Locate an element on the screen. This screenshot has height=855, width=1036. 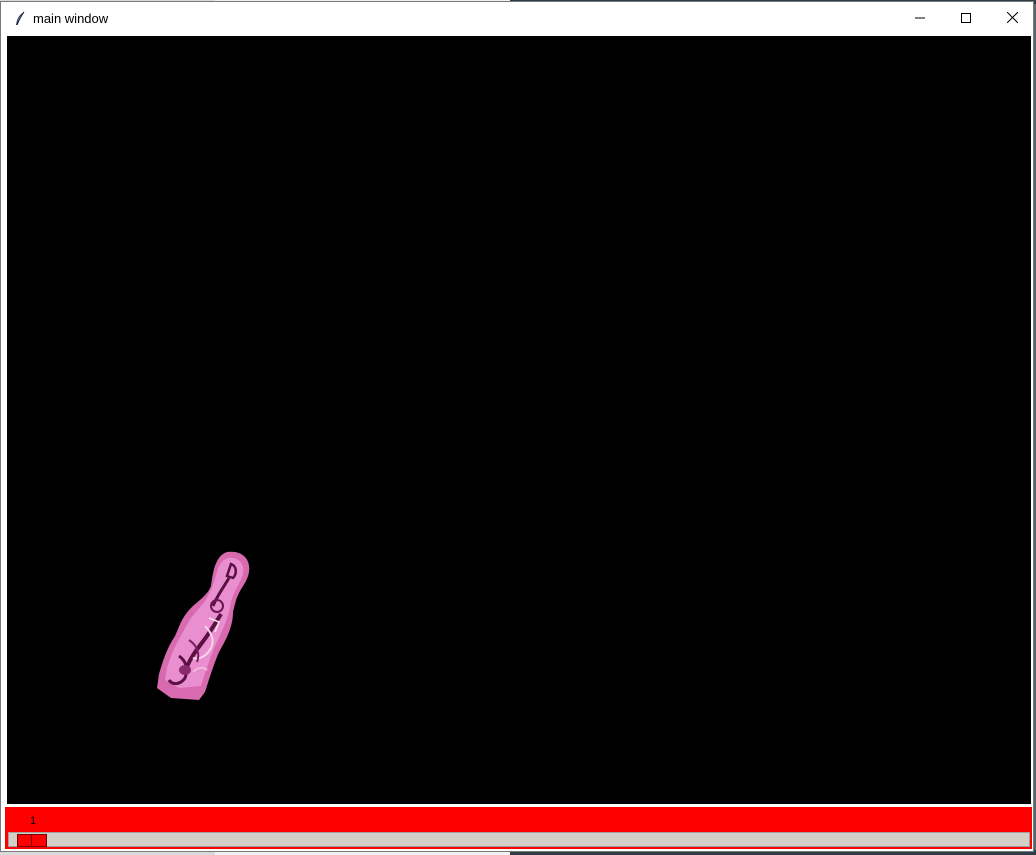
minimize-icon is located at coordinates (920, 19).